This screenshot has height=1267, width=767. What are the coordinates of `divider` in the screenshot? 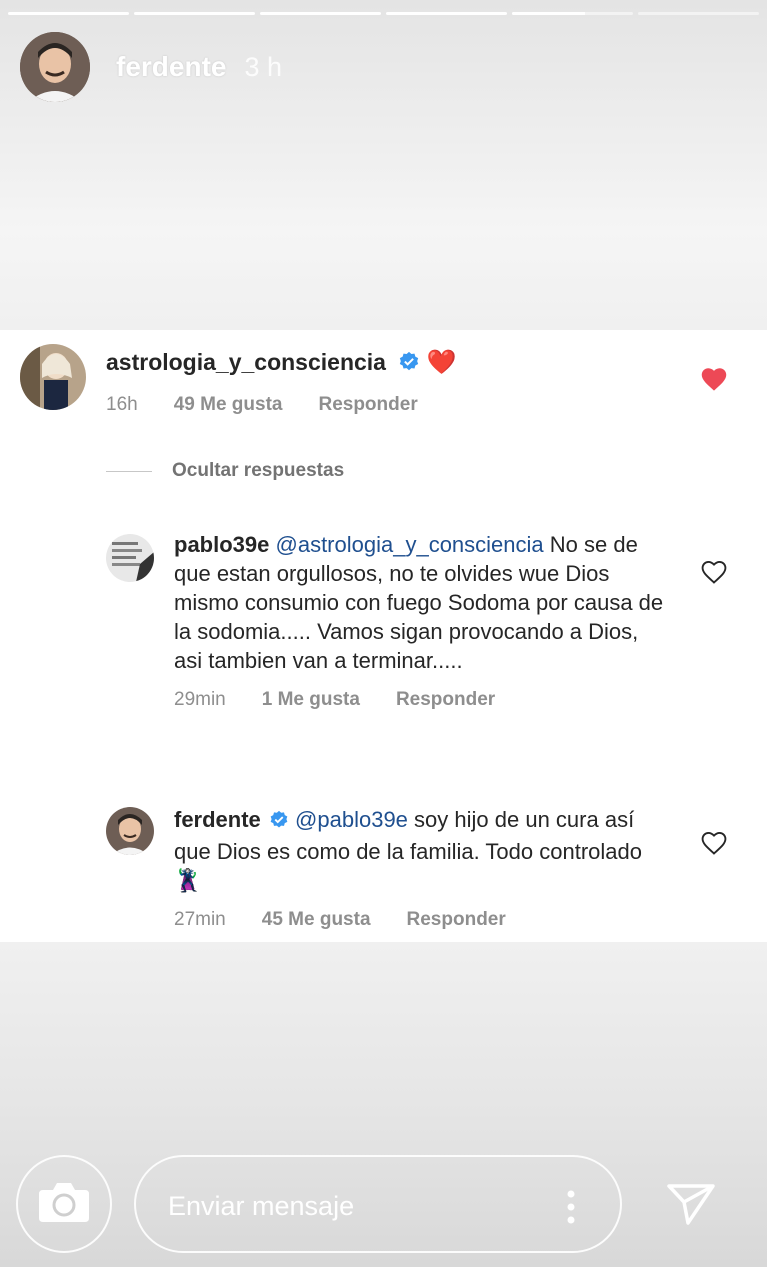 It's located at (129, 471).